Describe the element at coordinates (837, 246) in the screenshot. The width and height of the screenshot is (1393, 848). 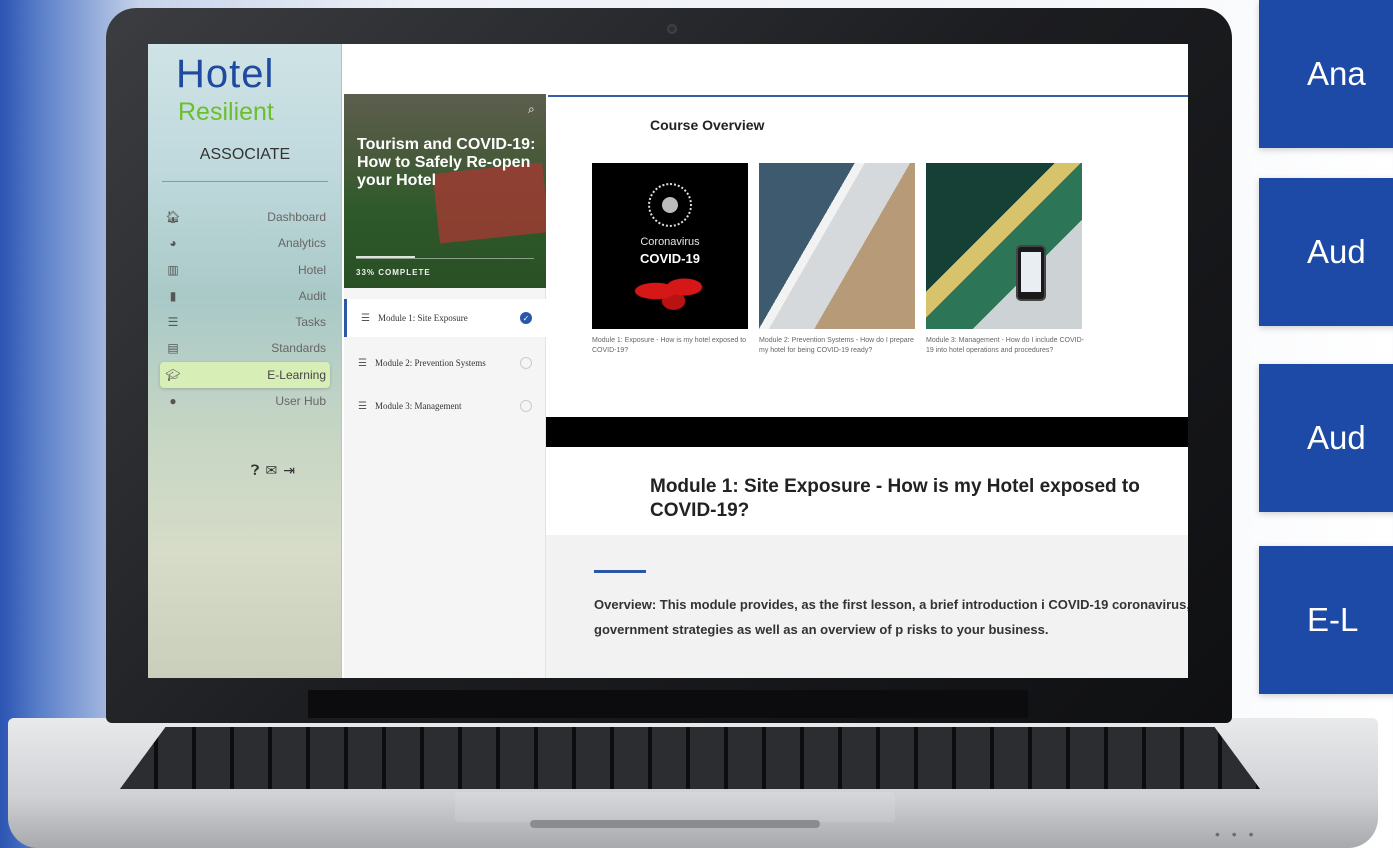
I see `module-2-thumbnail` at that location.